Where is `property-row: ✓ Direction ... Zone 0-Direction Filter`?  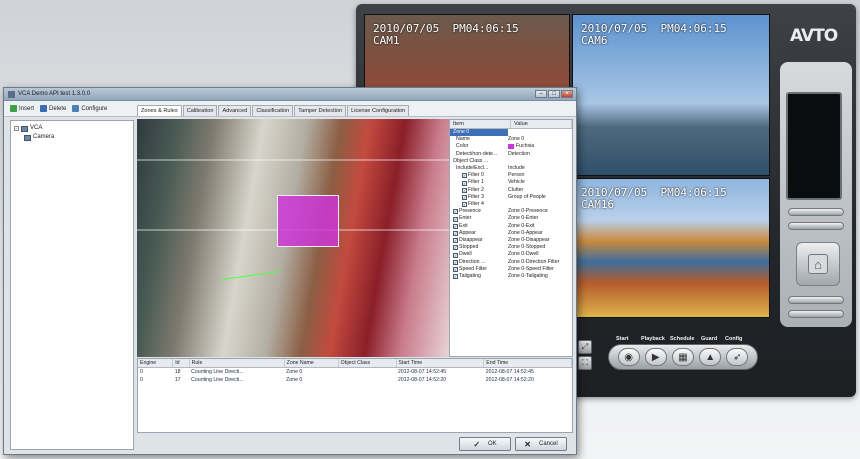
property-row: ✓ Direction ... Zone 0-Direction Filter is located at coordinates (511, 262).